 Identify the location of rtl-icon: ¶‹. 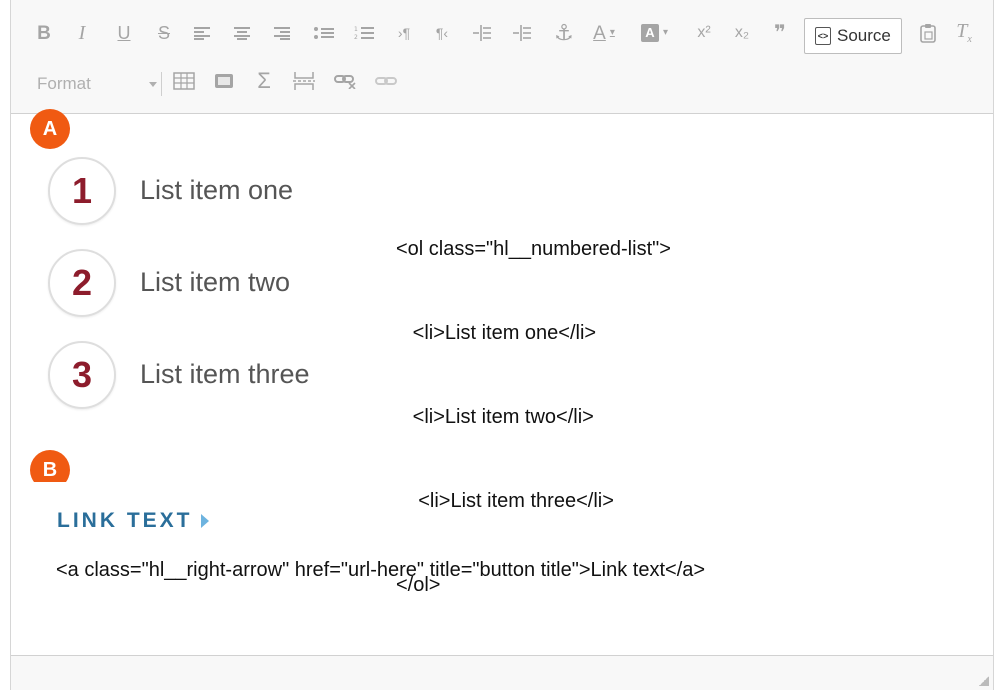
(442, 33).